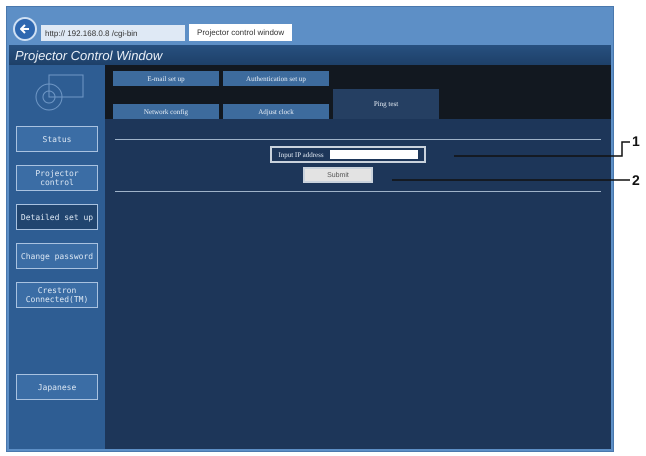 This screenshot has height=456, width=646. I want to click on browser-tab: Projector control window, so click(240, 32).